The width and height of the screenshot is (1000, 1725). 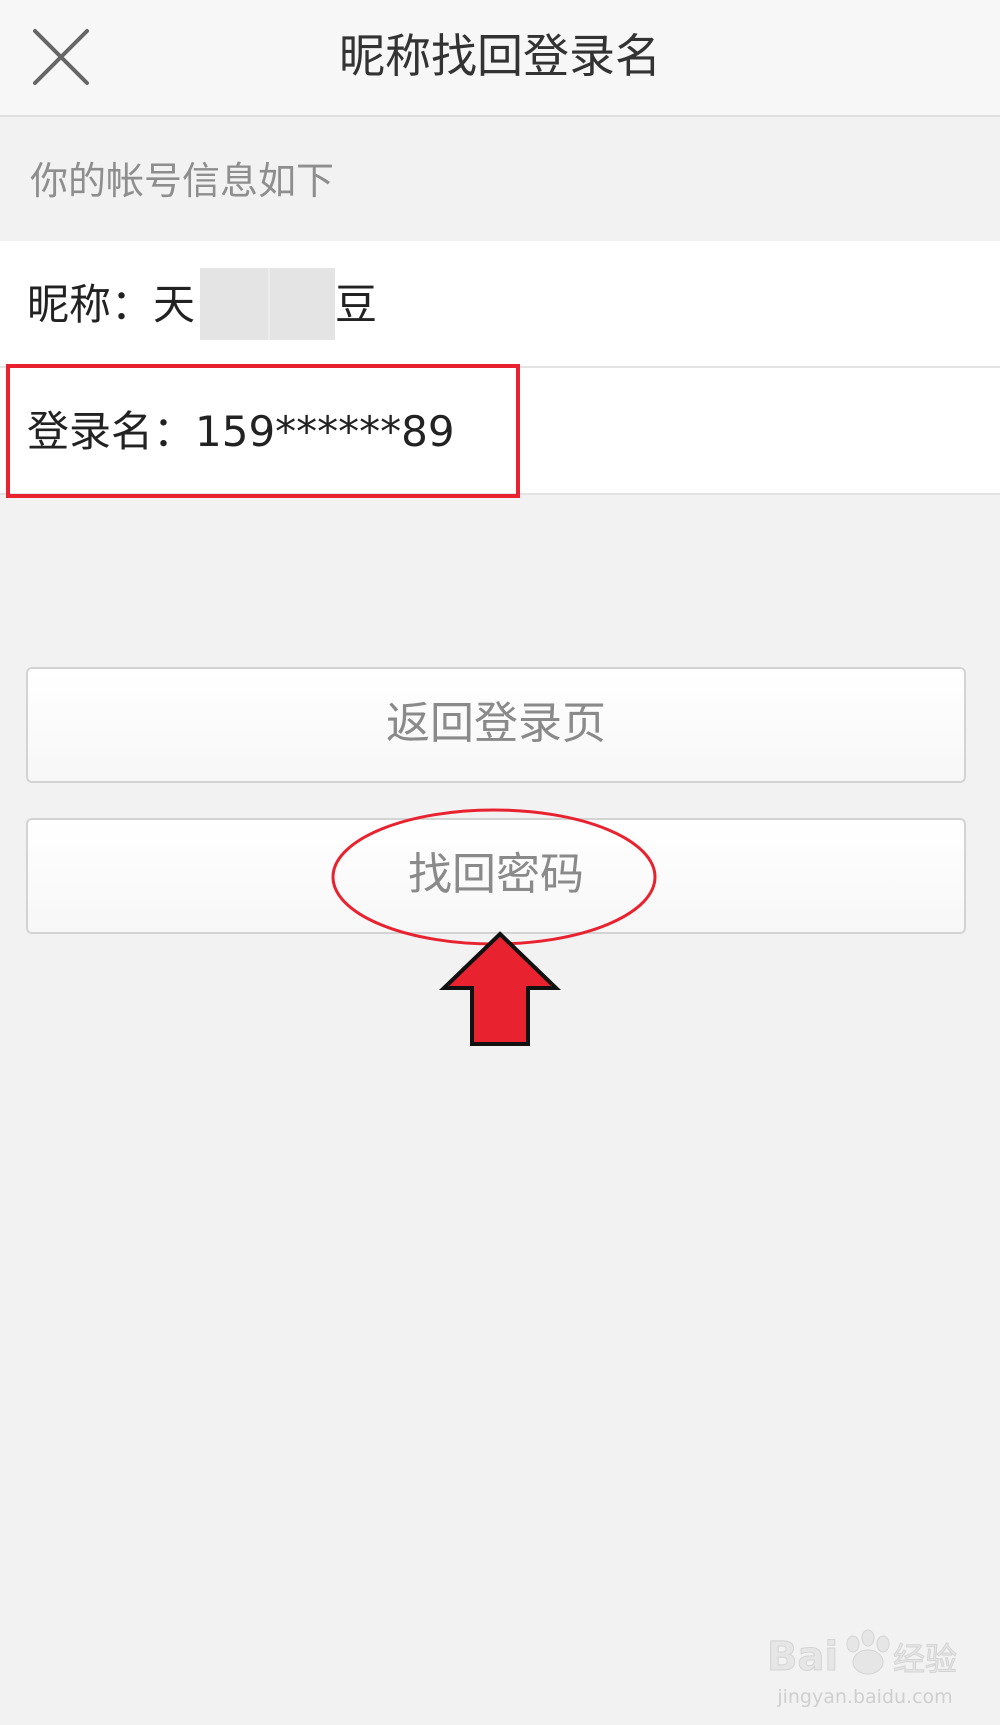 What do you see at coordinates (500, 988) in the screenshot?
I see `annotation-up-arrow-icon` at bounding box center [500, 988].